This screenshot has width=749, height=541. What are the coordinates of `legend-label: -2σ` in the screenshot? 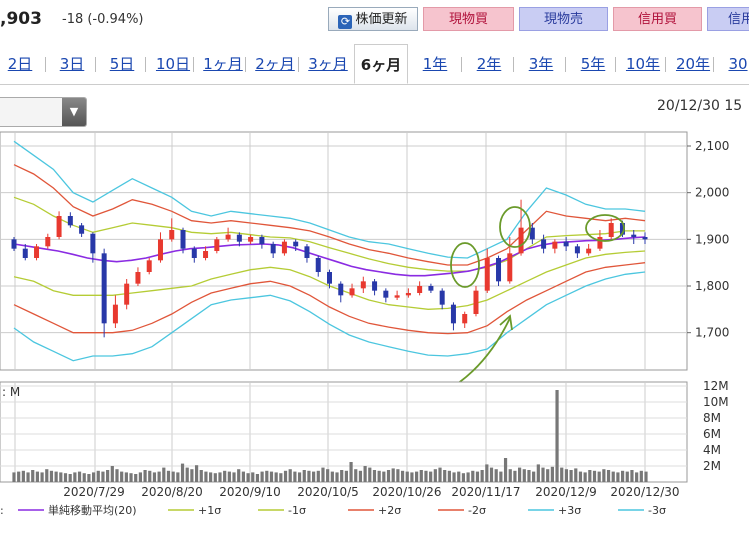 It's located at (477, 510).